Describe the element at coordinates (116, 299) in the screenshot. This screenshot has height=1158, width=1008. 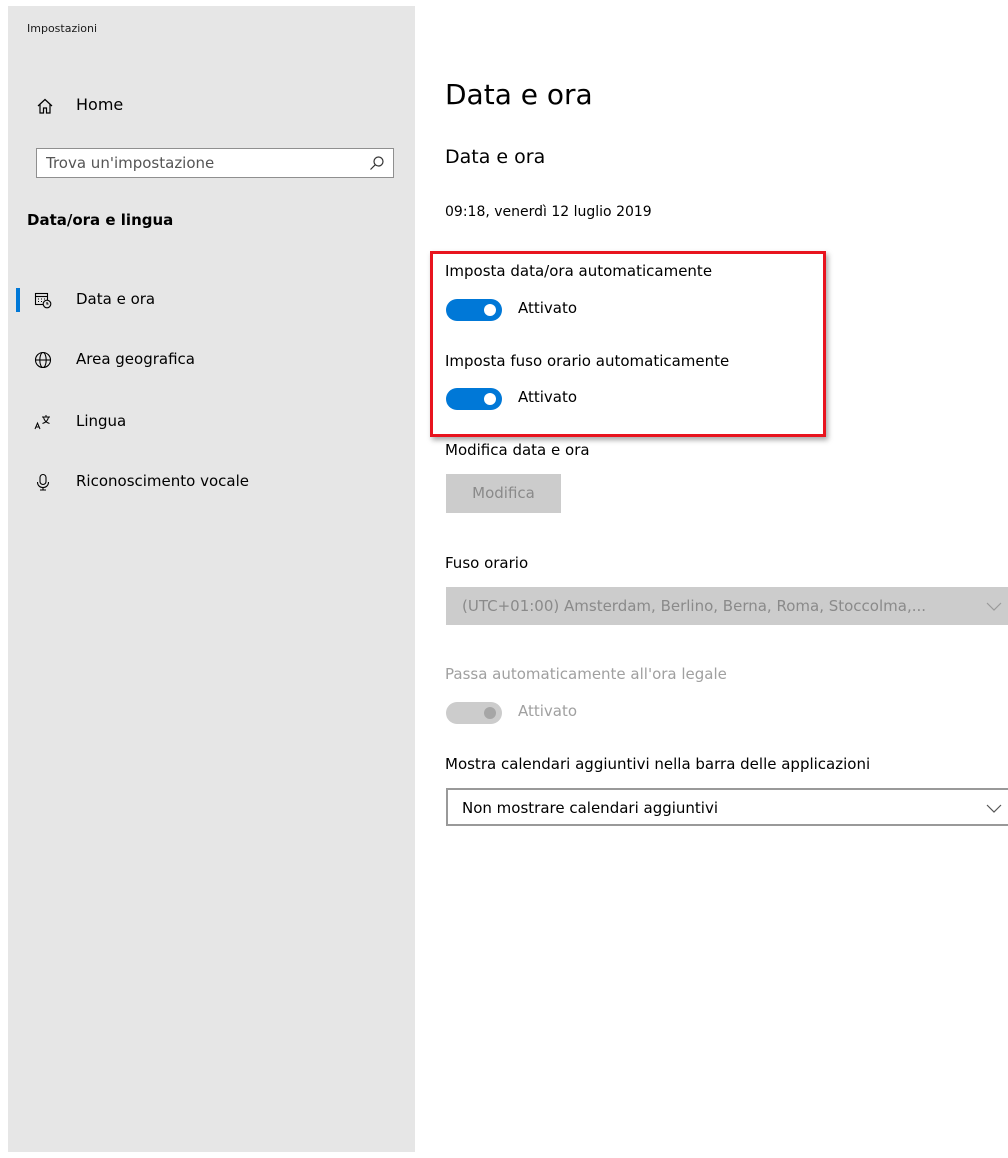
I see `sidebar-item-label: Data e ora` at that location.